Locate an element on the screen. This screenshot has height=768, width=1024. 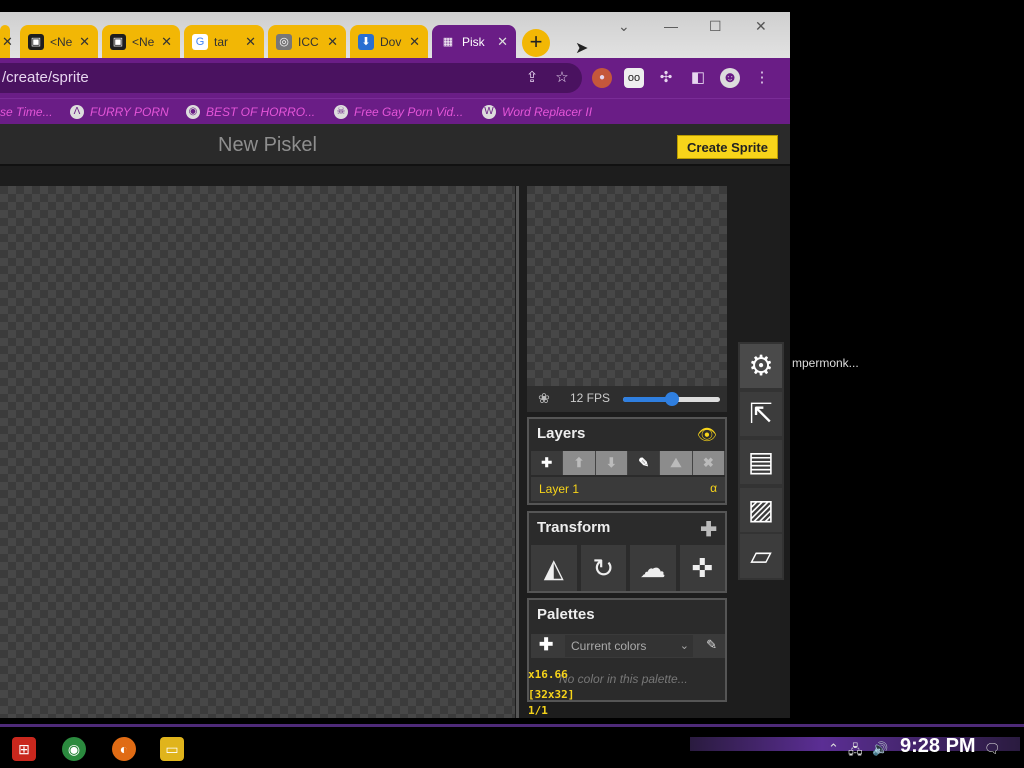
flip-icon: ◭ is located at coordinates (554, 568).